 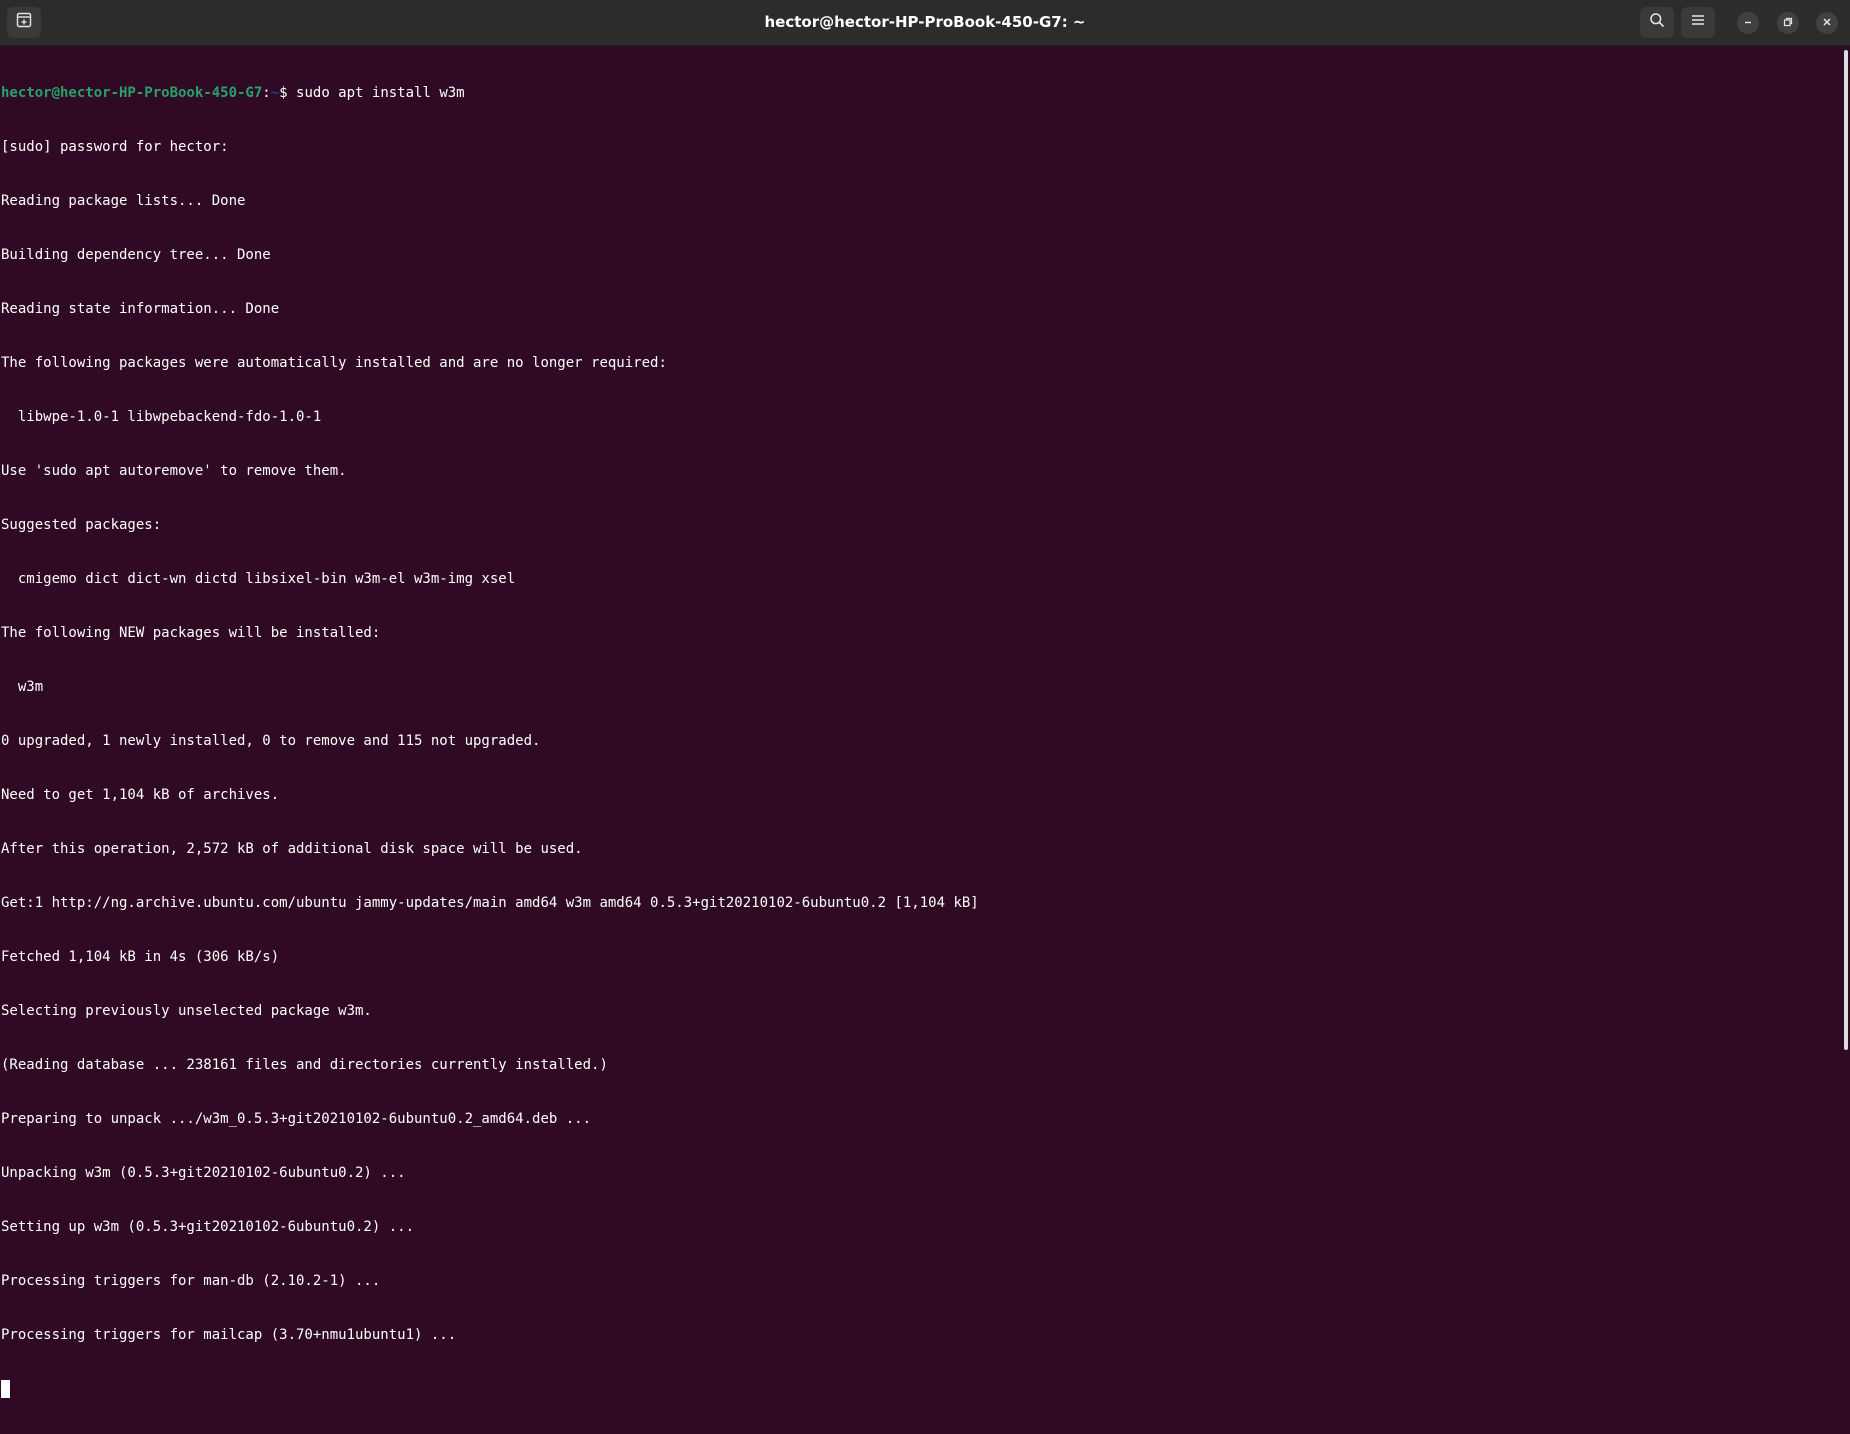 I want to click on restore-button, so click(x=1788, y=23).